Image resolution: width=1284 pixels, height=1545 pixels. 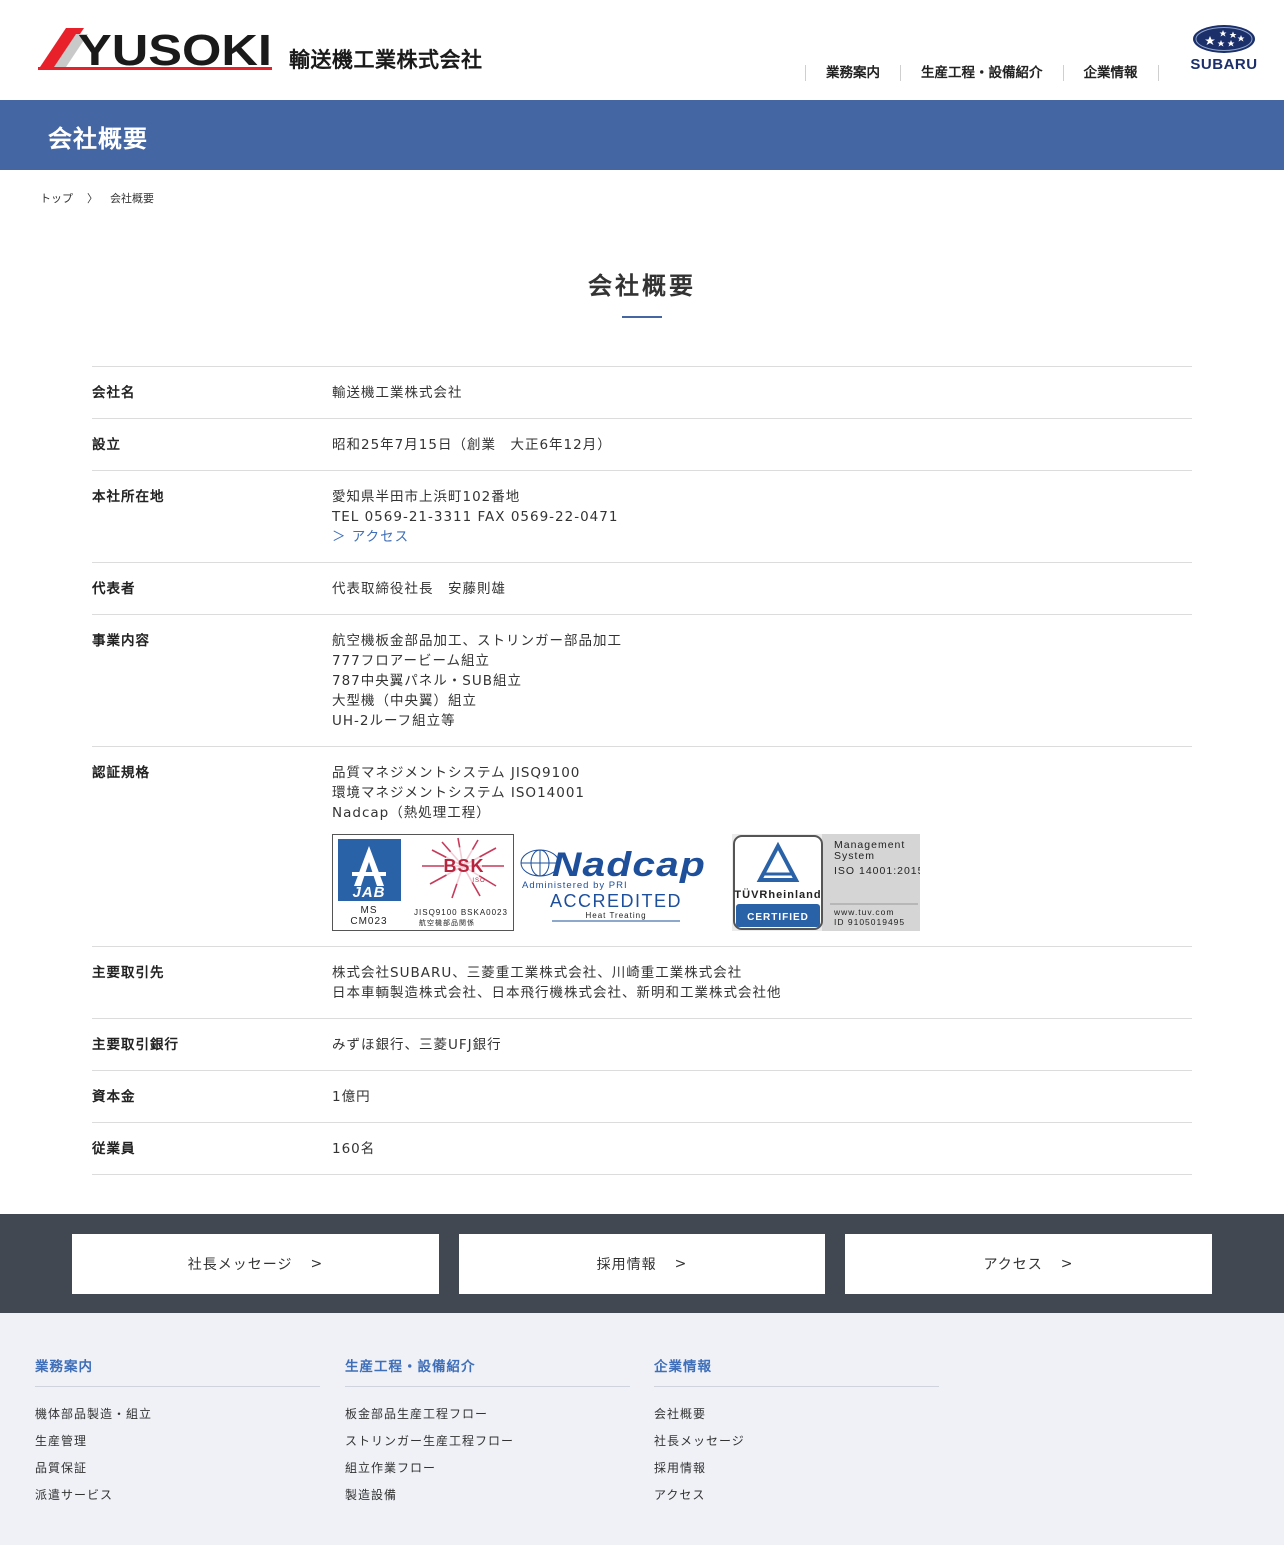 I want to click on footer-column-corporate: 企業情報 会社概要 社長メッセージ 採用情報 アクセス, so click(x=796, y=1432).